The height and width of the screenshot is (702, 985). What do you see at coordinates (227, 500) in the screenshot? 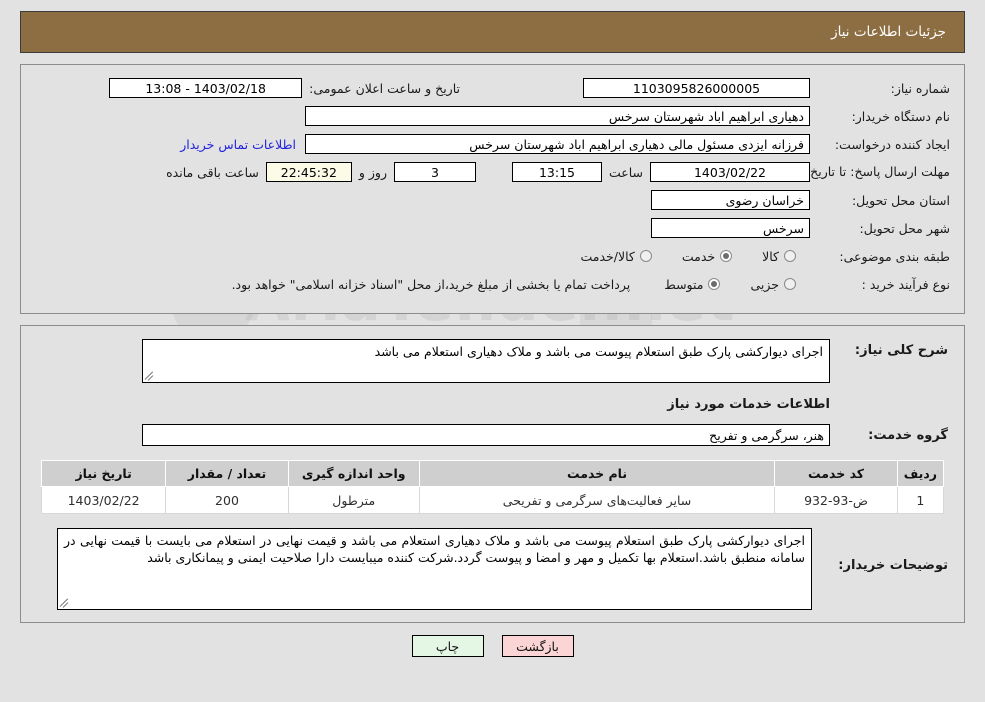
I see `cell-quantity: 200` at bounding box center [227, 500].